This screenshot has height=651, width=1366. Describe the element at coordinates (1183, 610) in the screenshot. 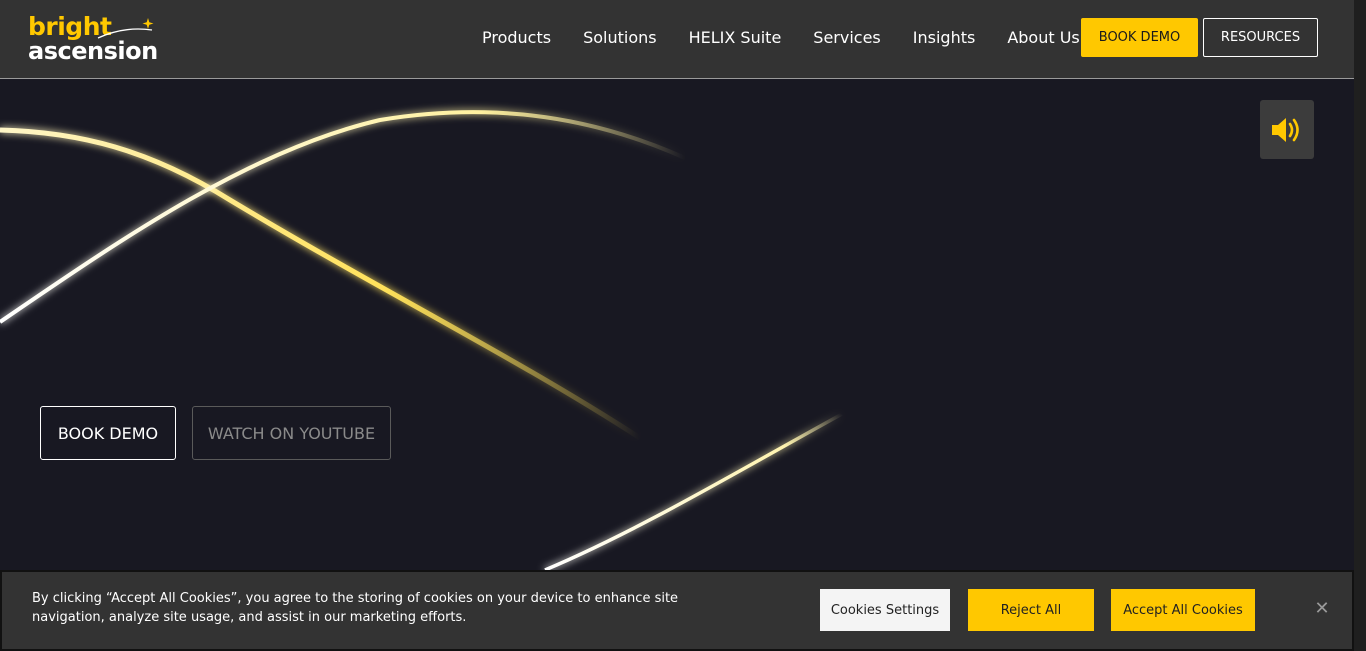

I see `accept-all-cookies-button: Accept All Cookies` at that location.